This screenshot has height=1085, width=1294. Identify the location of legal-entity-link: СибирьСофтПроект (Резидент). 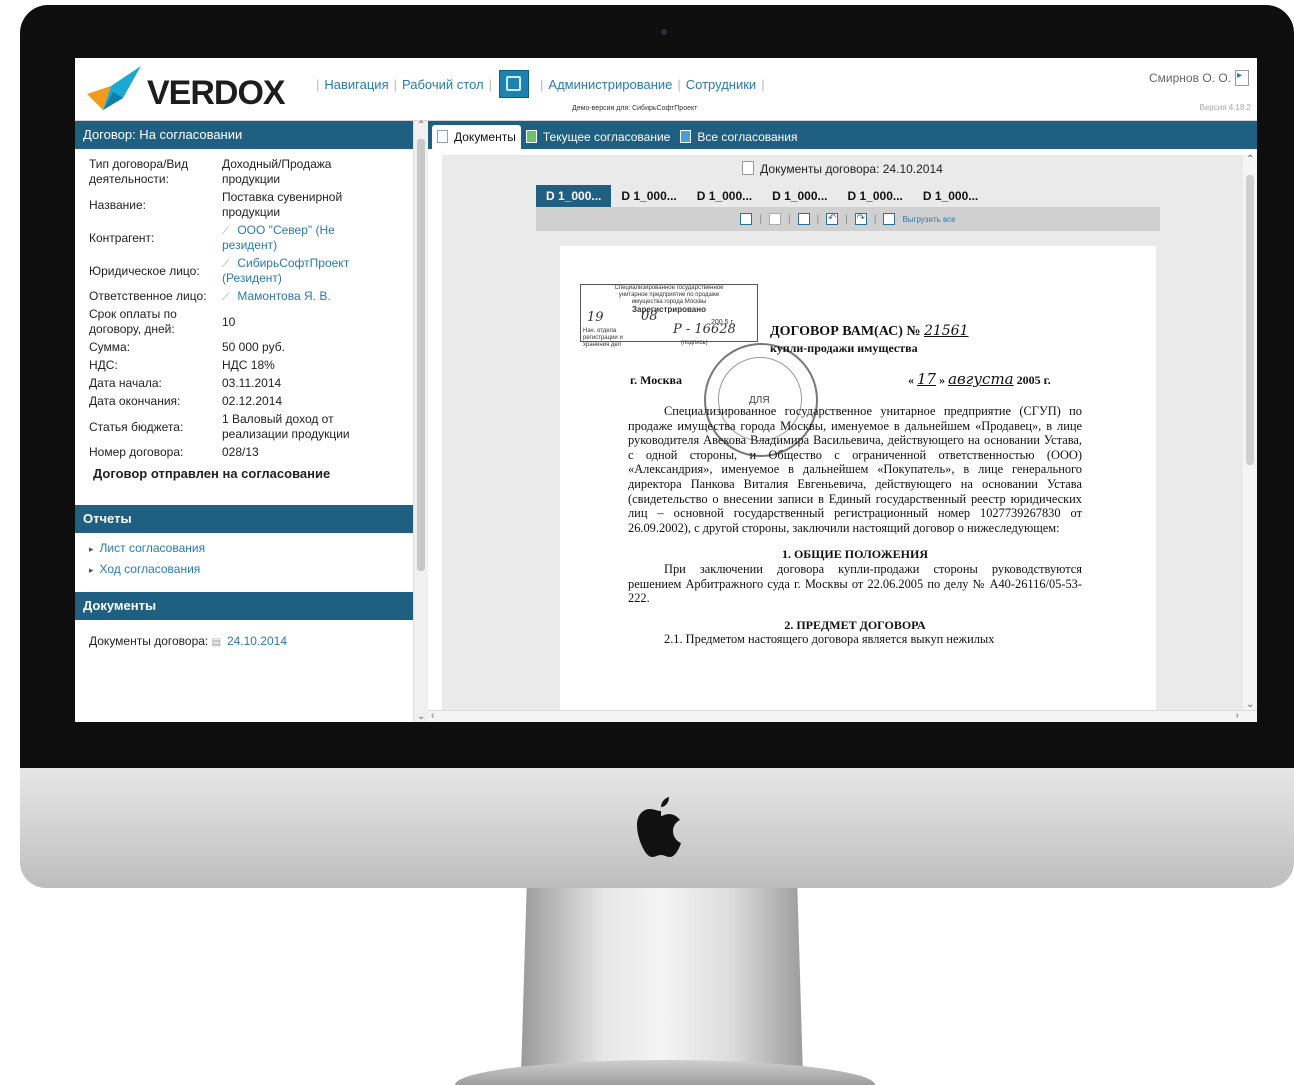
(285, 270).